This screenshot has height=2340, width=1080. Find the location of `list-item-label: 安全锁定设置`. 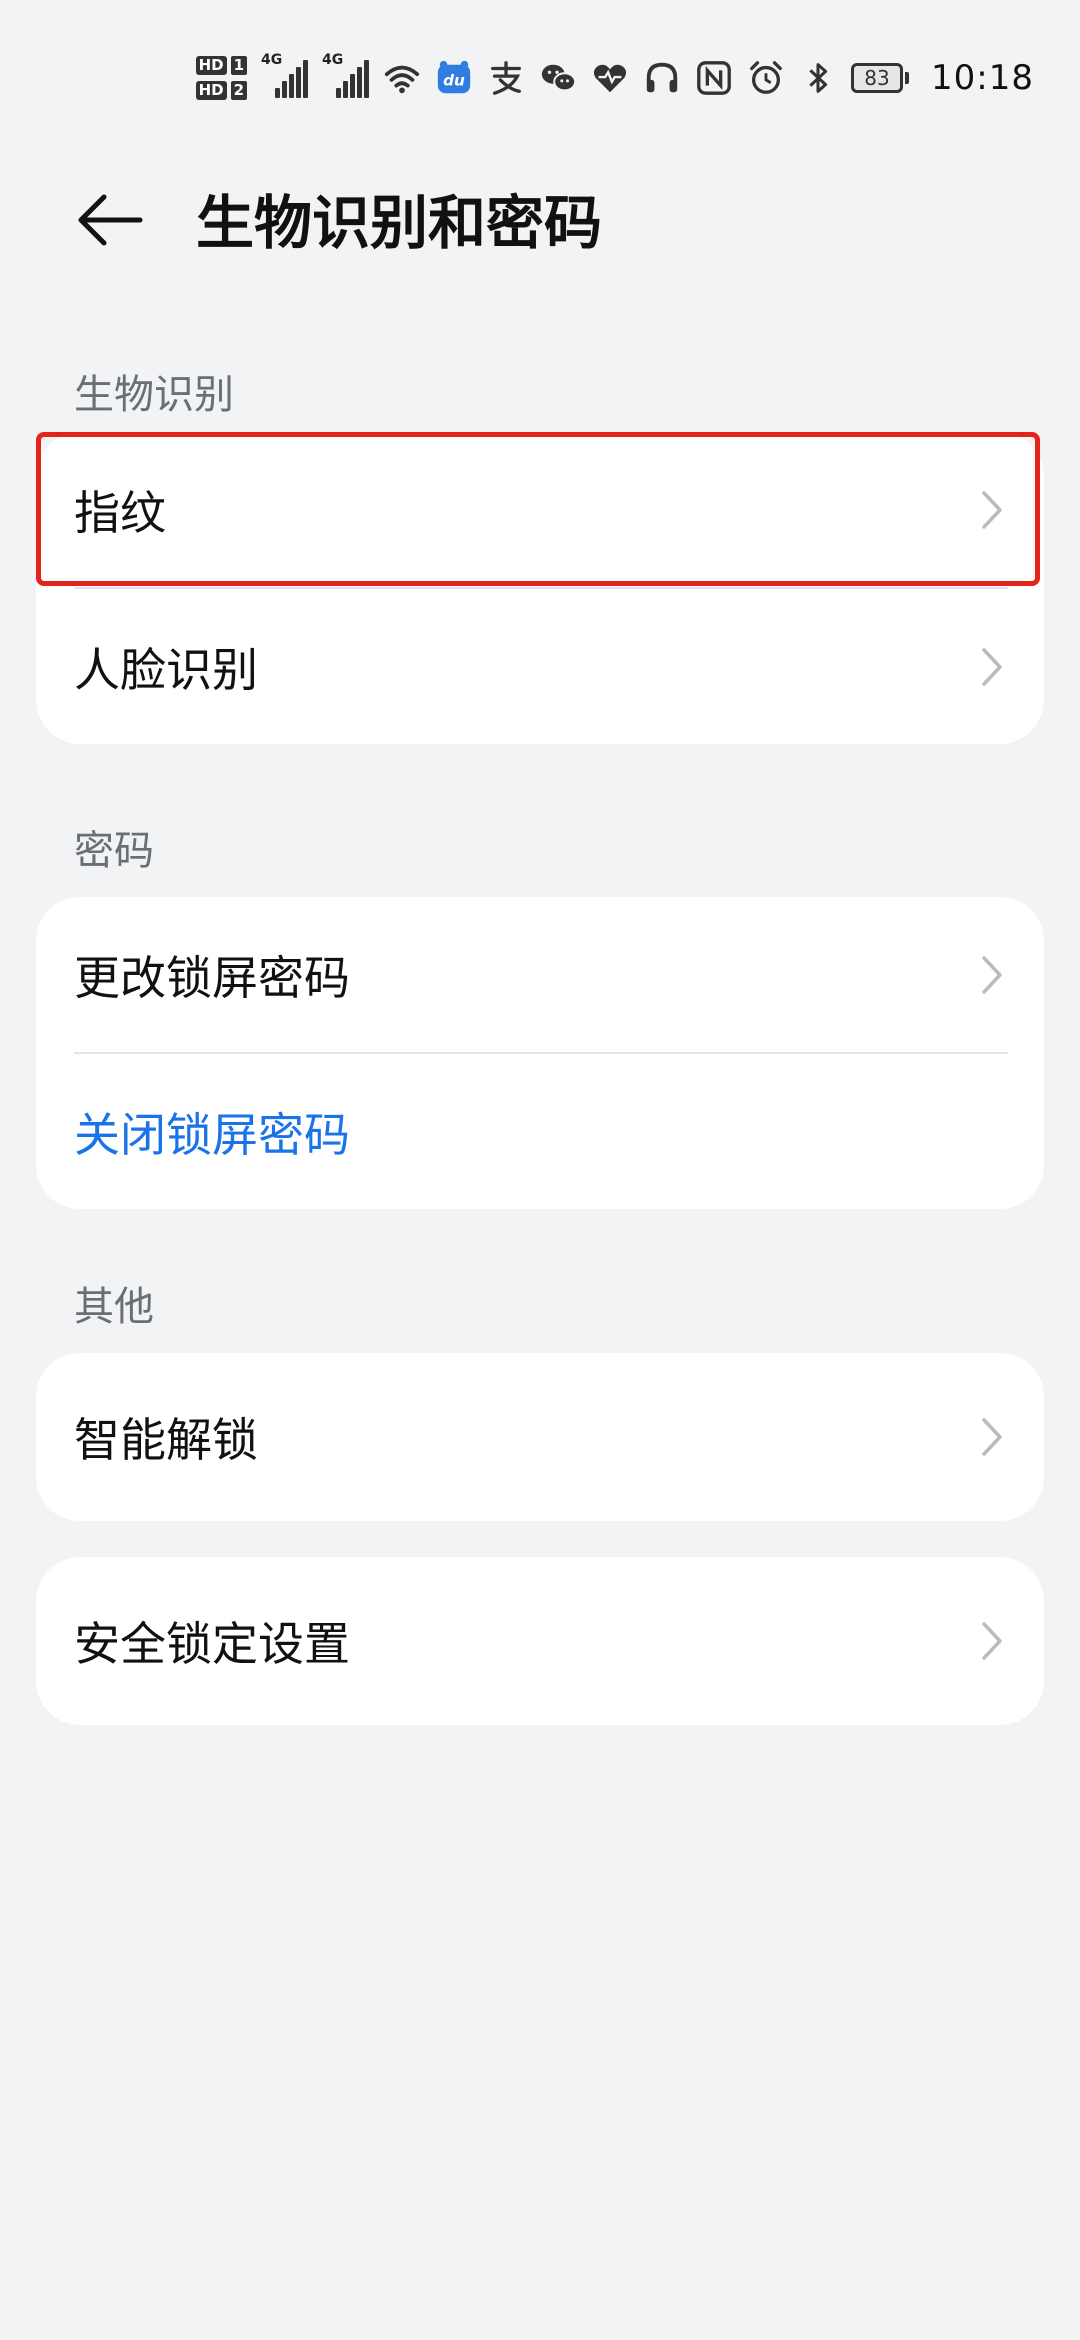

list-item-label: 安全锁定设置 is located at coordinates (212, 1644).